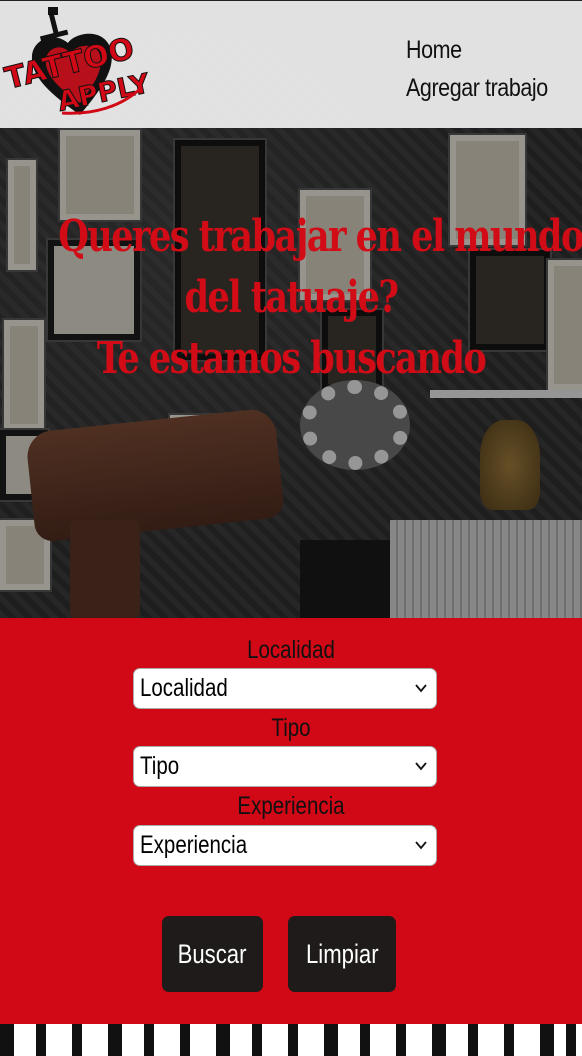 This screenshot has height=1056, width=582. Describe the element at coordinates (160, 766) in the screenshot. I see `tipo-select-value: Tipo` at that location.